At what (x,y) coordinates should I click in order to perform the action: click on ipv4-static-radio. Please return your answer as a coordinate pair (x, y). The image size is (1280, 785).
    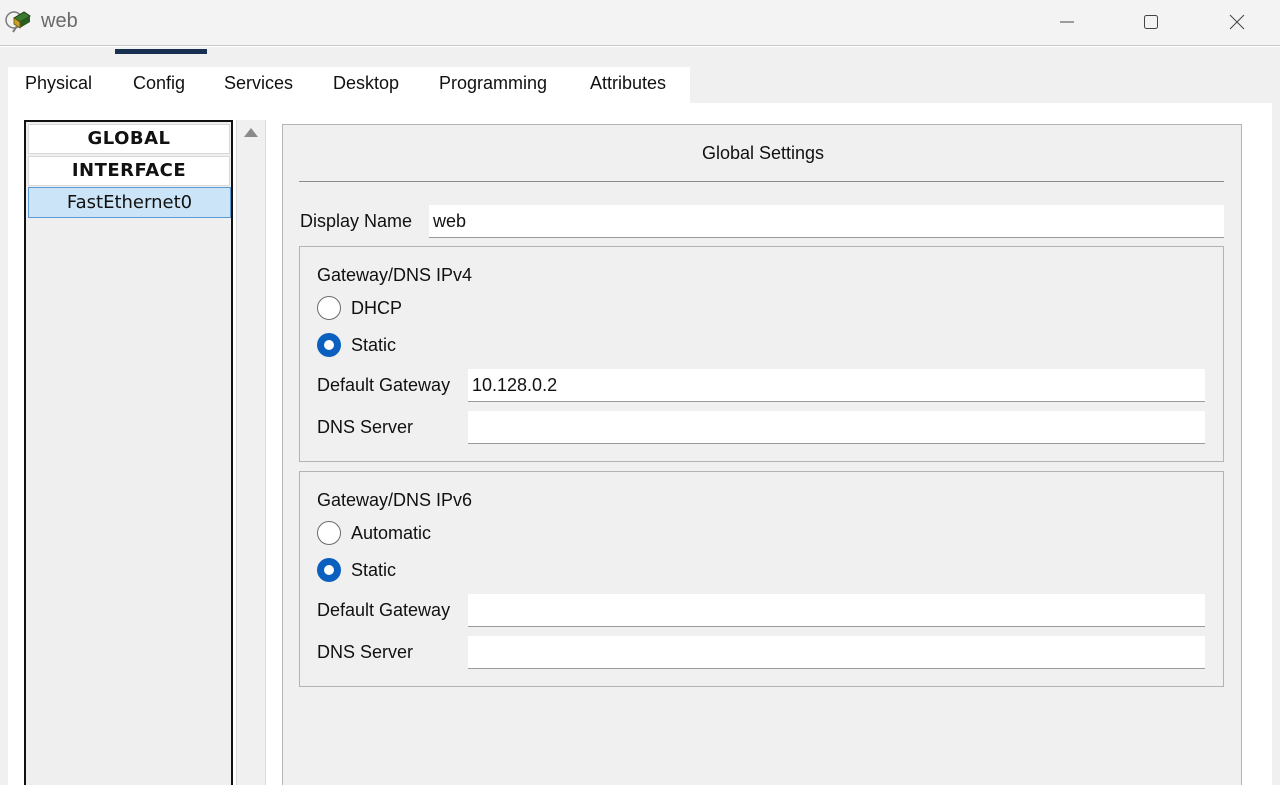
    Looking at the image, I should click on (329, 345).